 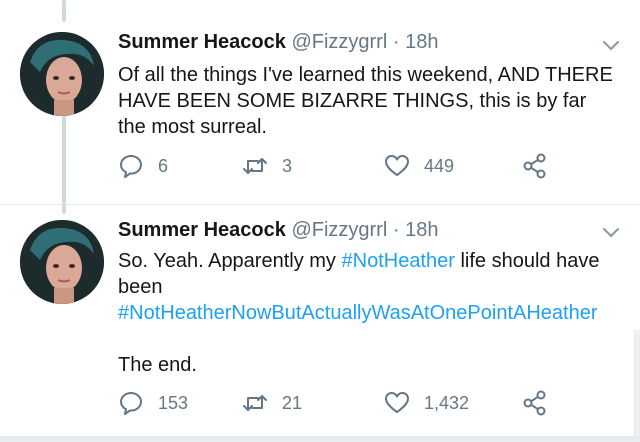 What do you see at coordinates (163, 165) in the screenshot?
I see `reply-count: 6` at bounding box center [163, 165].